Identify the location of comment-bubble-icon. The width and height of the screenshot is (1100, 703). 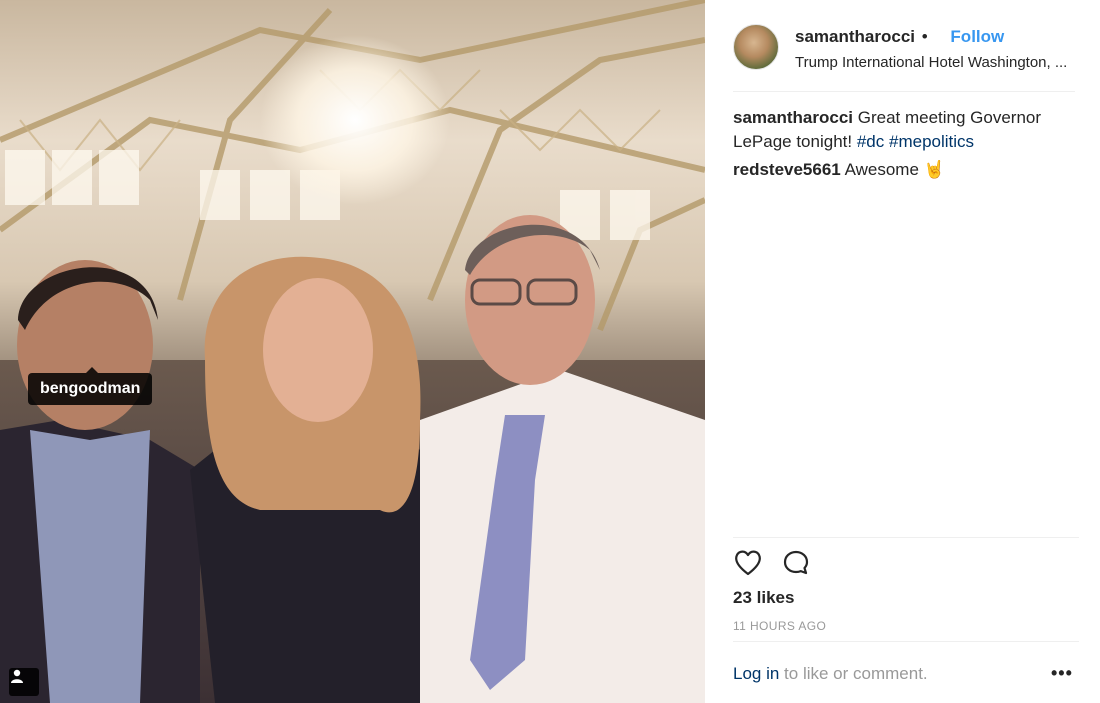
(796, 563).